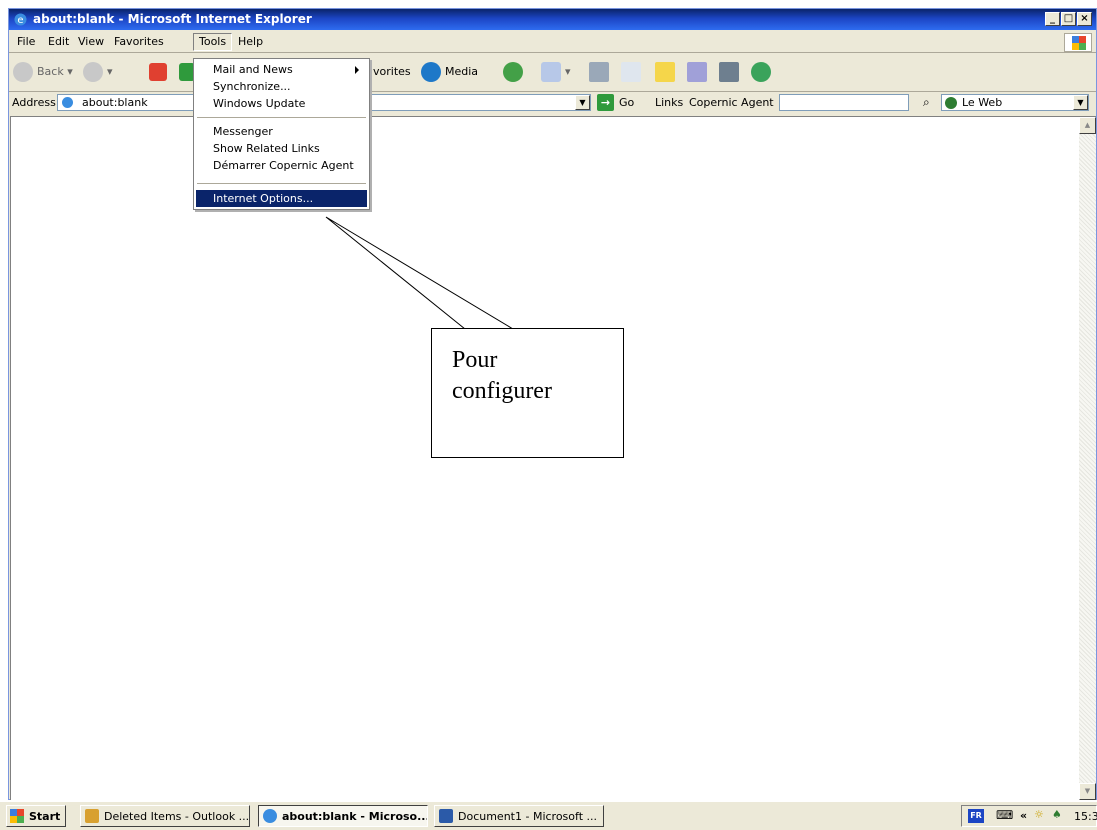 The image size is (1097, 830). What do you see at coordinates (462, 71) in the screenshot?
I see `media-label: Media` at bounding box center [462, 71].